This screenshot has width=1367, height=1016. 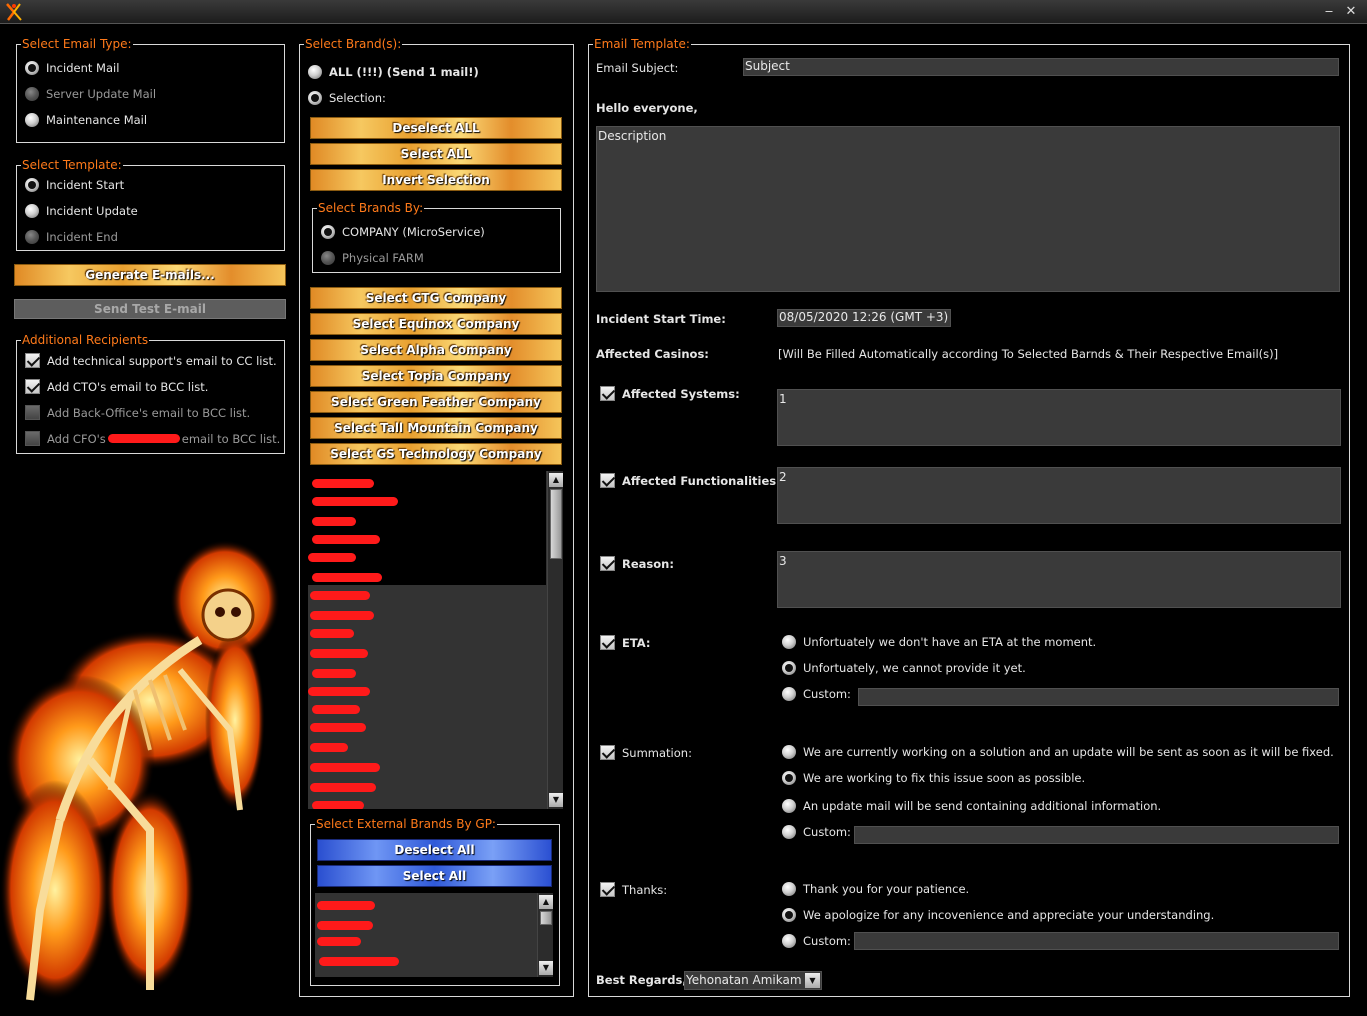 What do you see at coordinates (1096, 941) in the screenshot?
I see `thanks-custom-input` at bounding box center [1096, 941].